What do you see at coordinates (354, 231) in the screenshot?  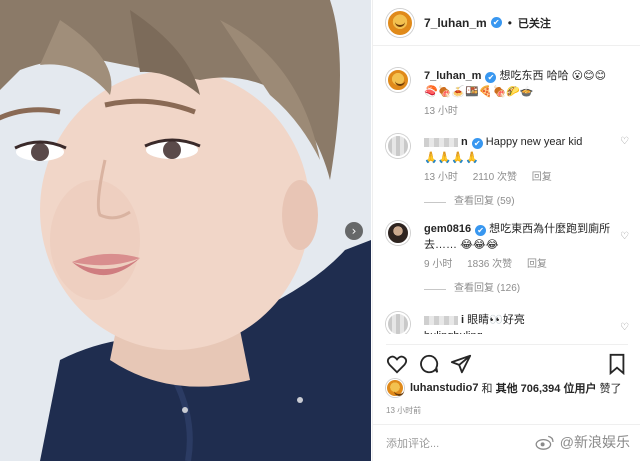 I see `next-photo-button: ›` at bounding box center [354, 231].